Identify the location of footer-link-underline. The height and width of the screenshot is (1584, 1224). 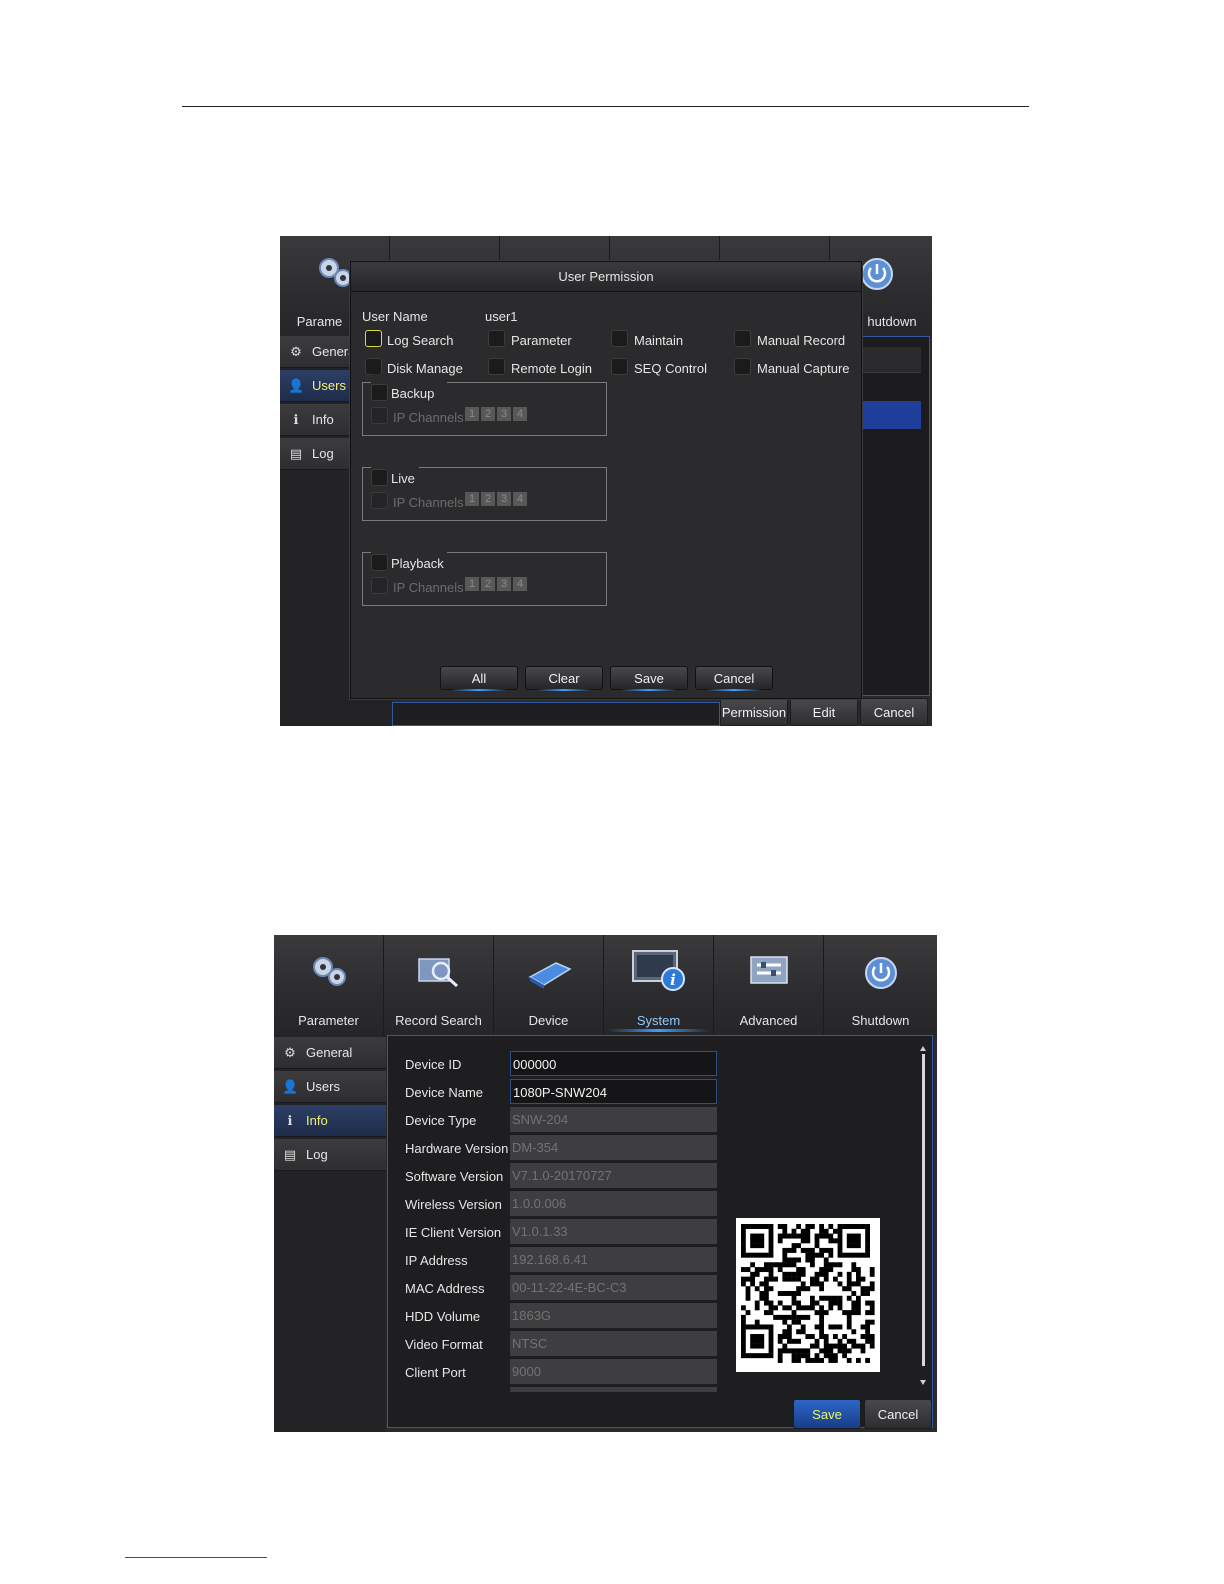
(196, 1557).